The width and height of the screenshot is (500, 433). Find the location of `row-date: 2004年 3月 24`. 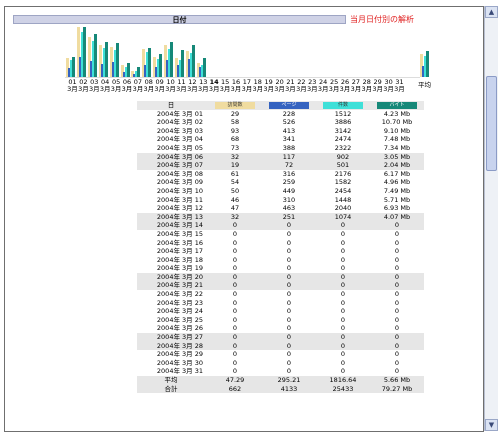

row-date: 2004年 3月 24 is located at coordinates (179, 311).